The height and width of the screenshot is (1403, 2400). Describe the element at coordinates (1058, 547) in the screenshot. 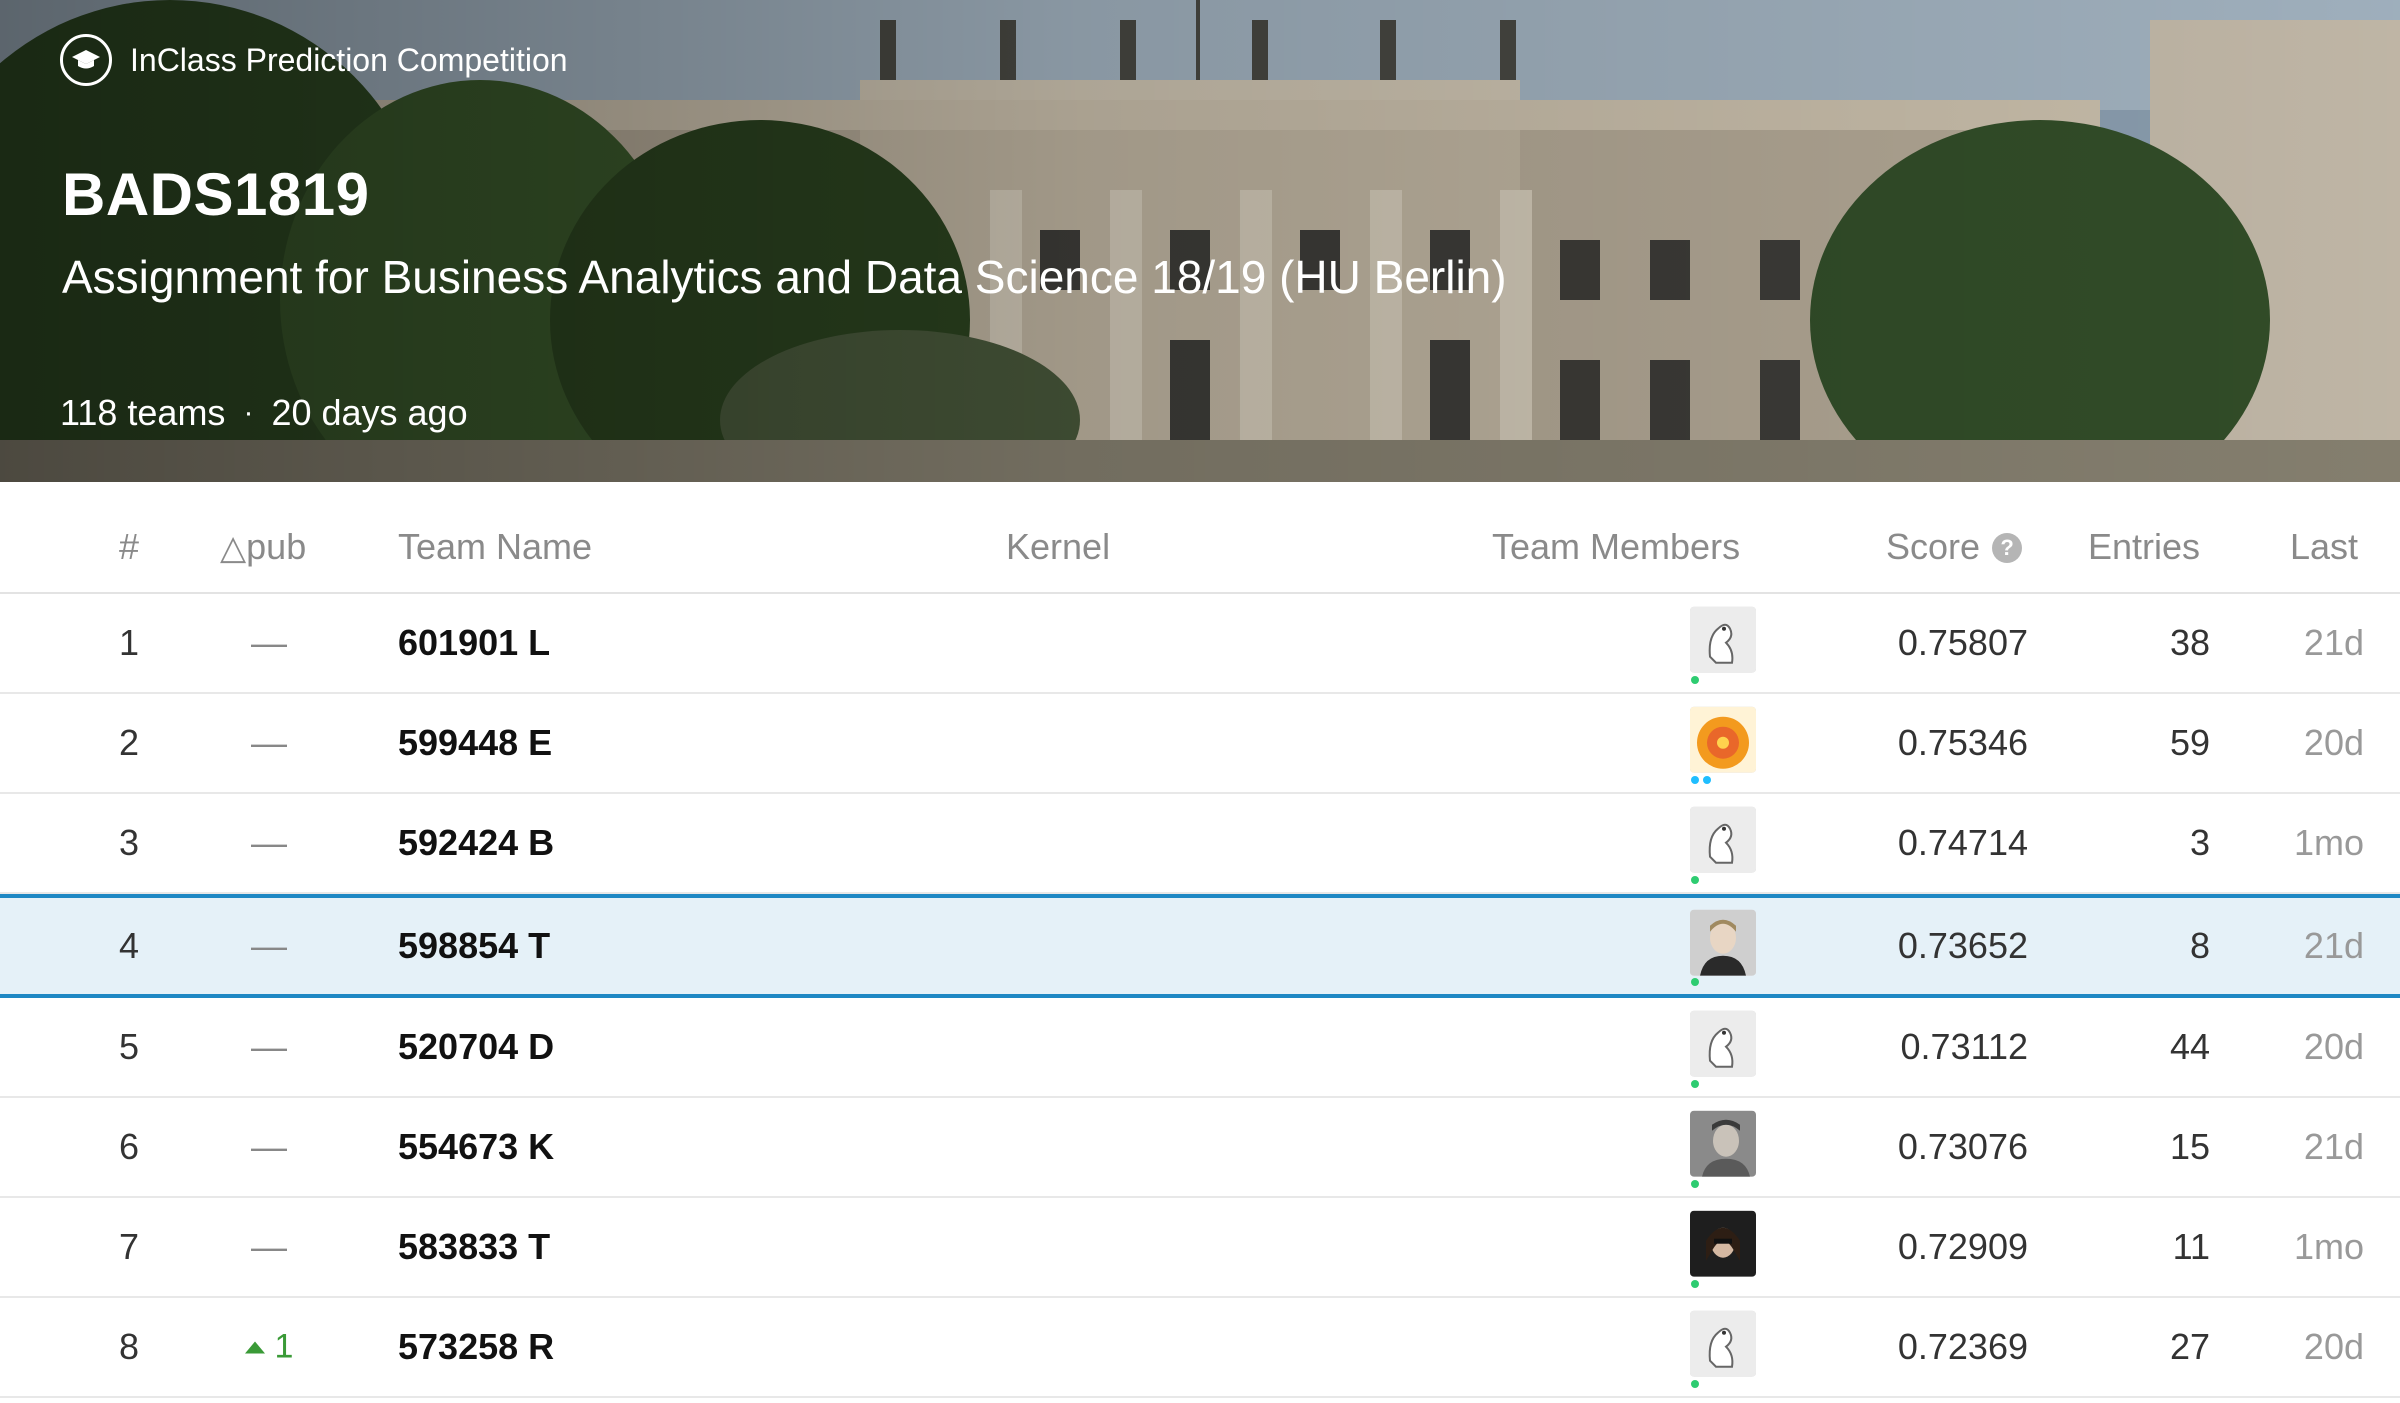

I see `kernel-column-header: Kernel` at that location.